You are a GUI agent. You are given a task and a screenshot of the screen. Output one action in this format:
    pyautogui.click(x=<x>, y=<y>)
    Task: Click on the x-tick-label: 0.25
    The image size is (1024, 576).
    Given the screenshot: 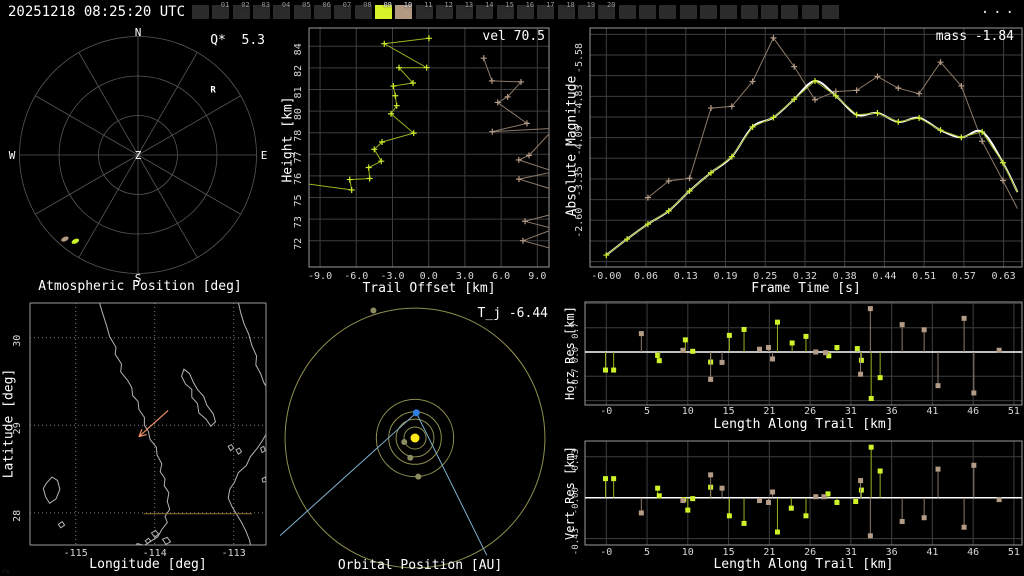 What is the action you would take?
    pyautogui.click(x=765, y=276)
    